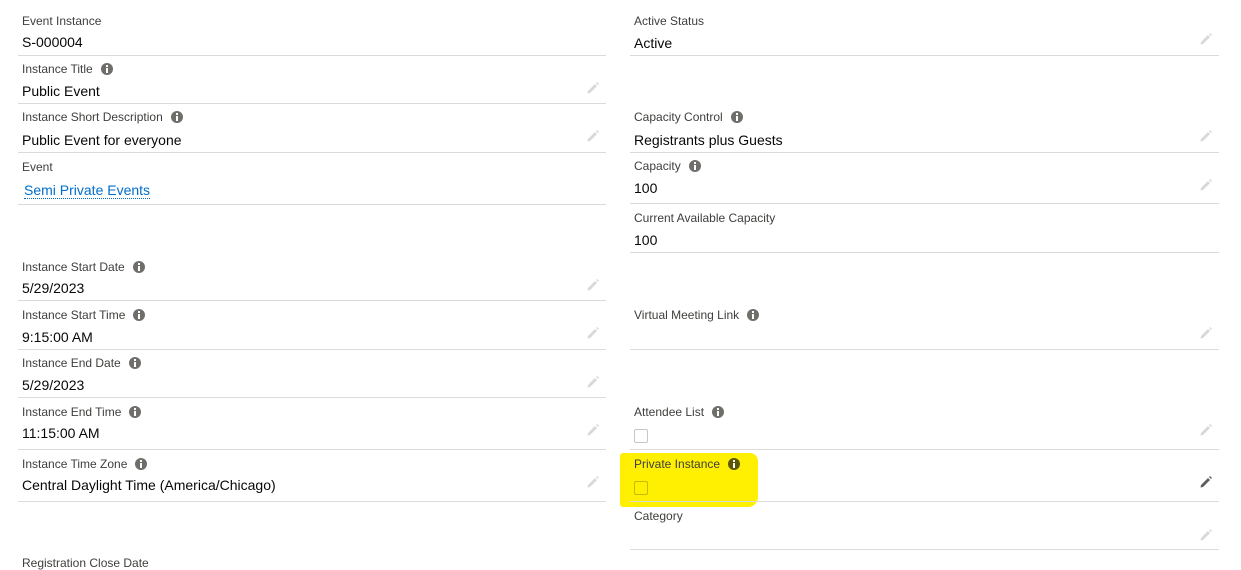 The image size is (1241, 570). I want to click on field-label: Category, so click(658, 516).